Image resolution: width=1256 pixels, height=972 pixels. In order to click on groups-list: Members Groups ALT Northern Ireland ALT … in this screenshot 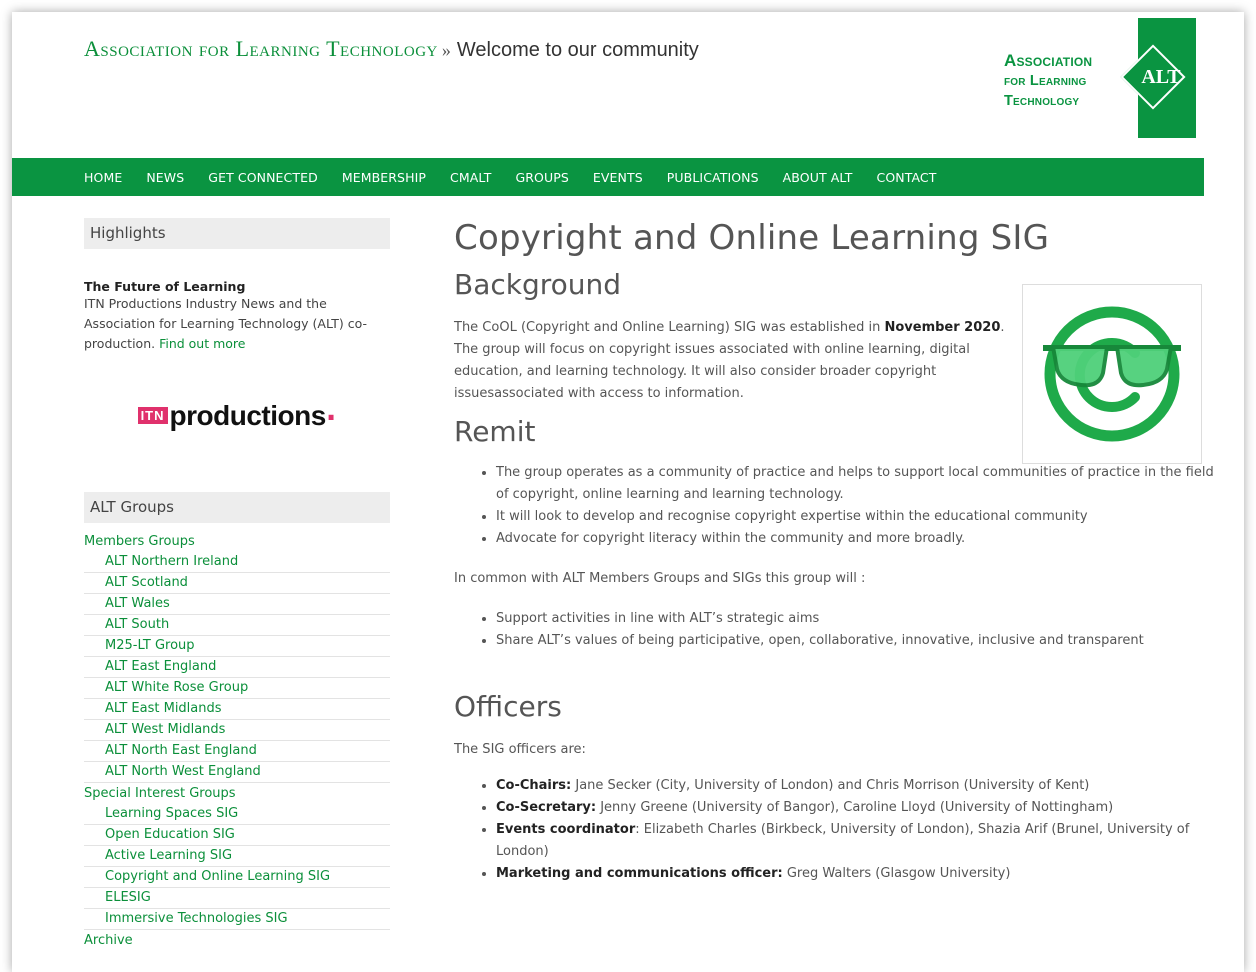, I will do `click(237, 741)`.